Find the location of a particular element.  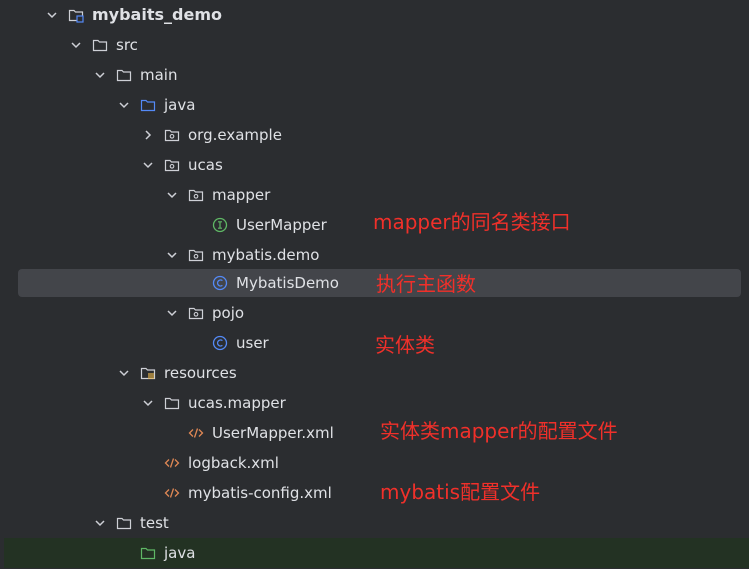

tree-row-src: src is located at coordinates (374, 45).